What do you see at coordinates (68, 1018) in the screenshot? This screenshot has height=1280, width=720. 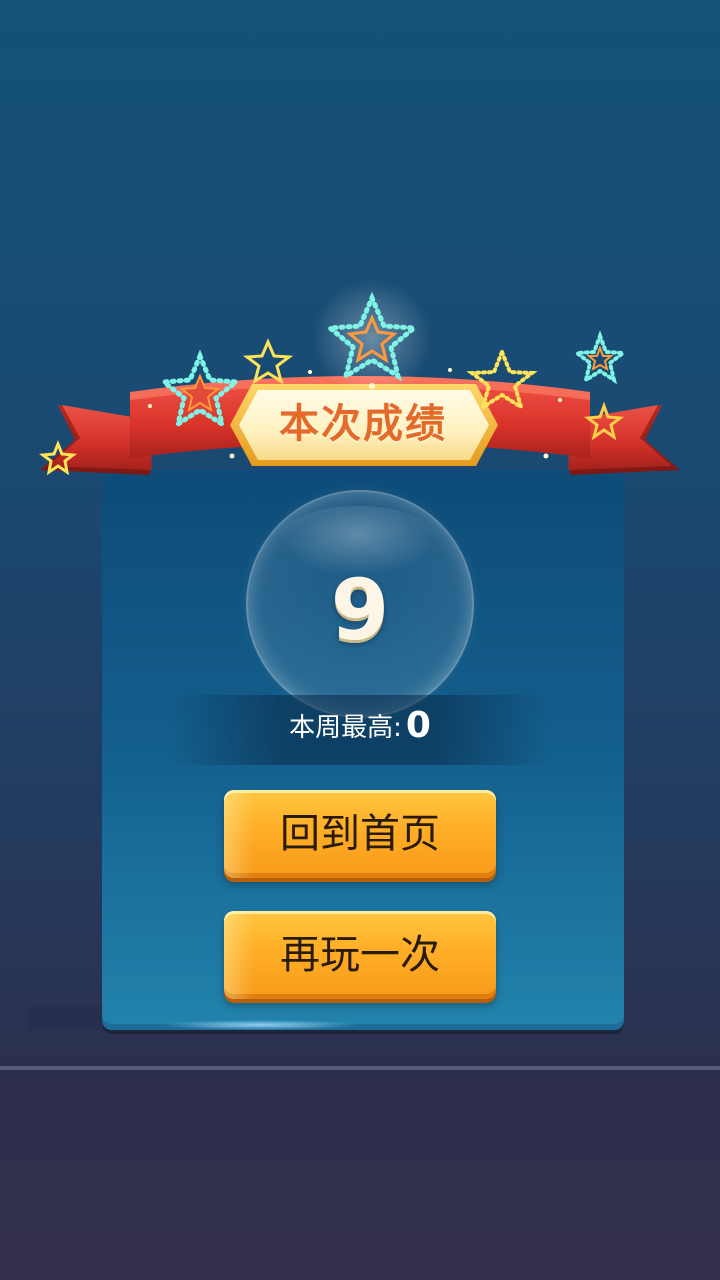 I see `shadow-decoration` at bounding box center [68, 1018].